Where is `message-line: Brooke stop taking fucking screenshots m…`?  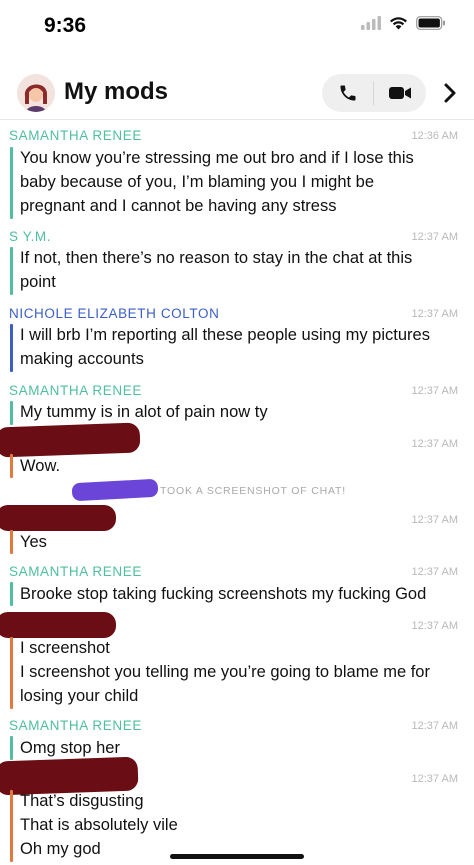
message-line: Brooke stop taking fucking screenshots m… is located at coordinates (223, 594).